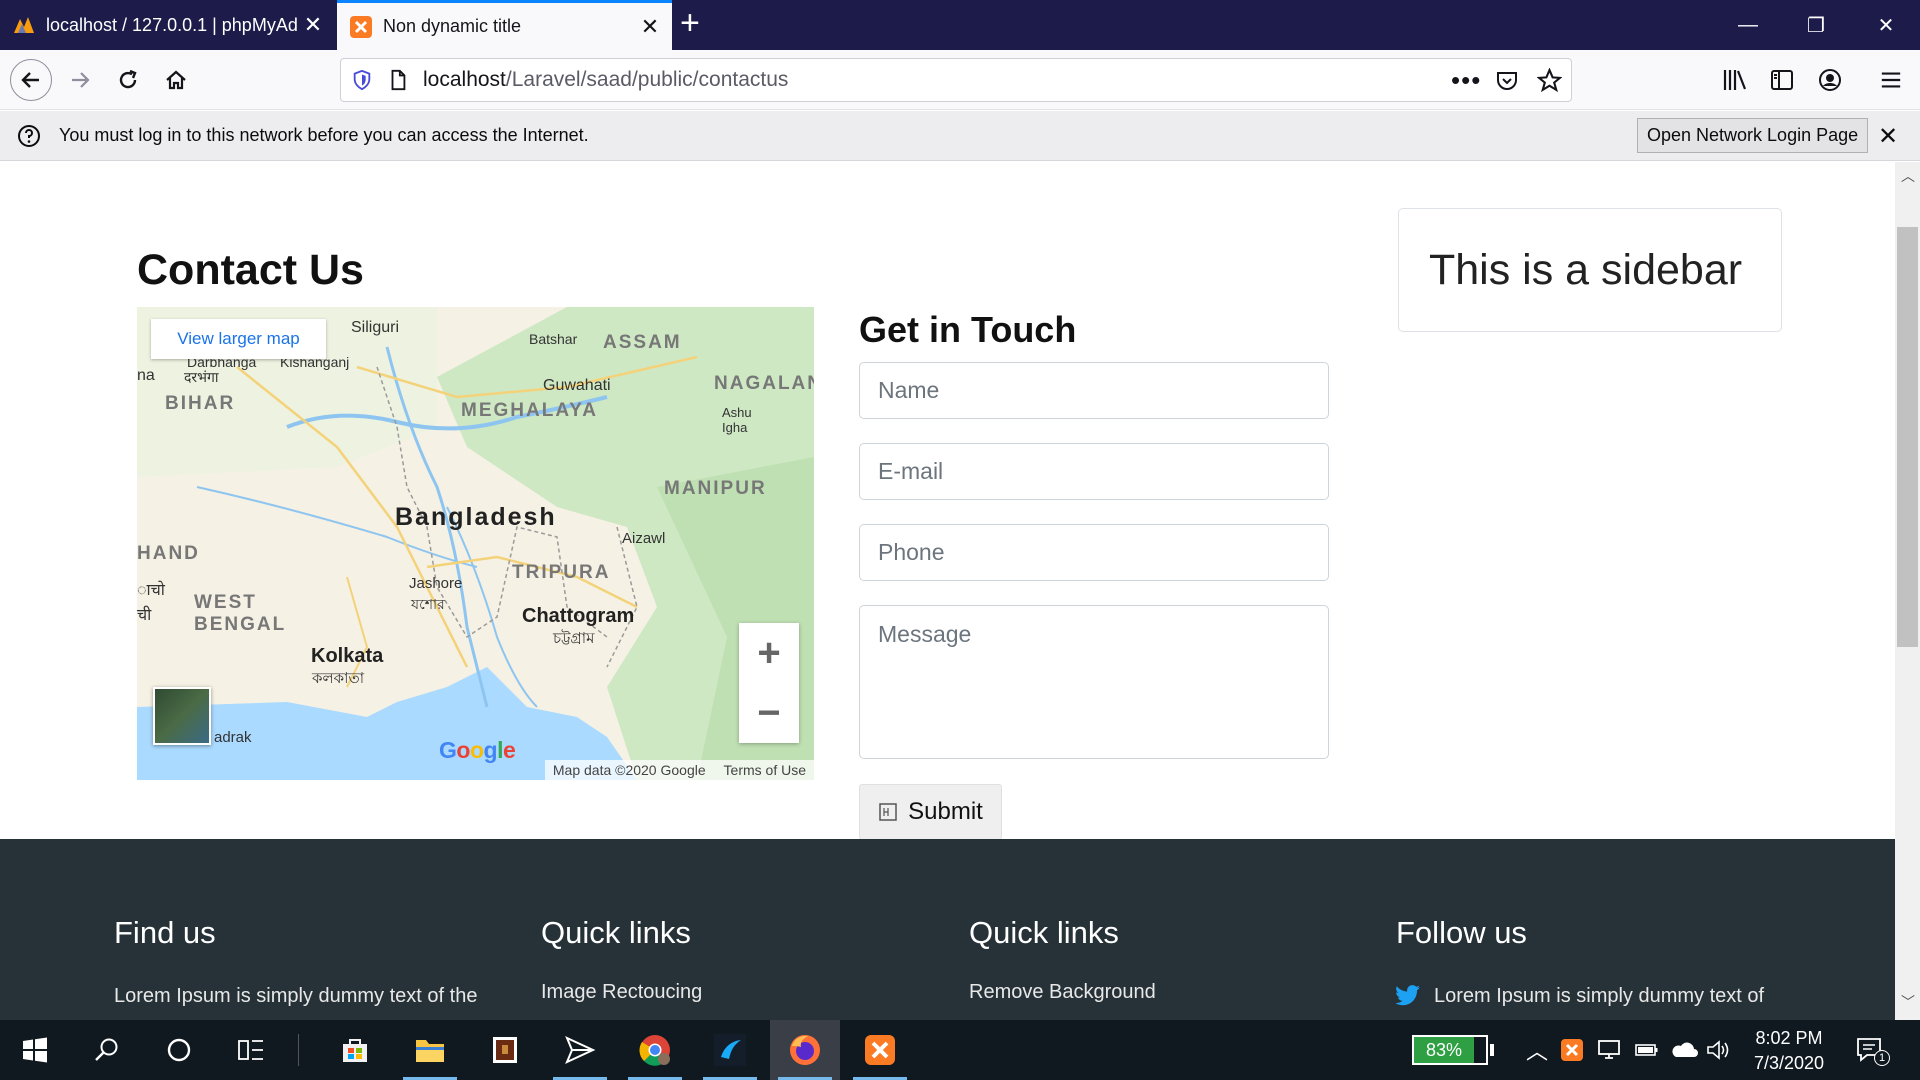  I want to click on reload-button, so click(128, 80).